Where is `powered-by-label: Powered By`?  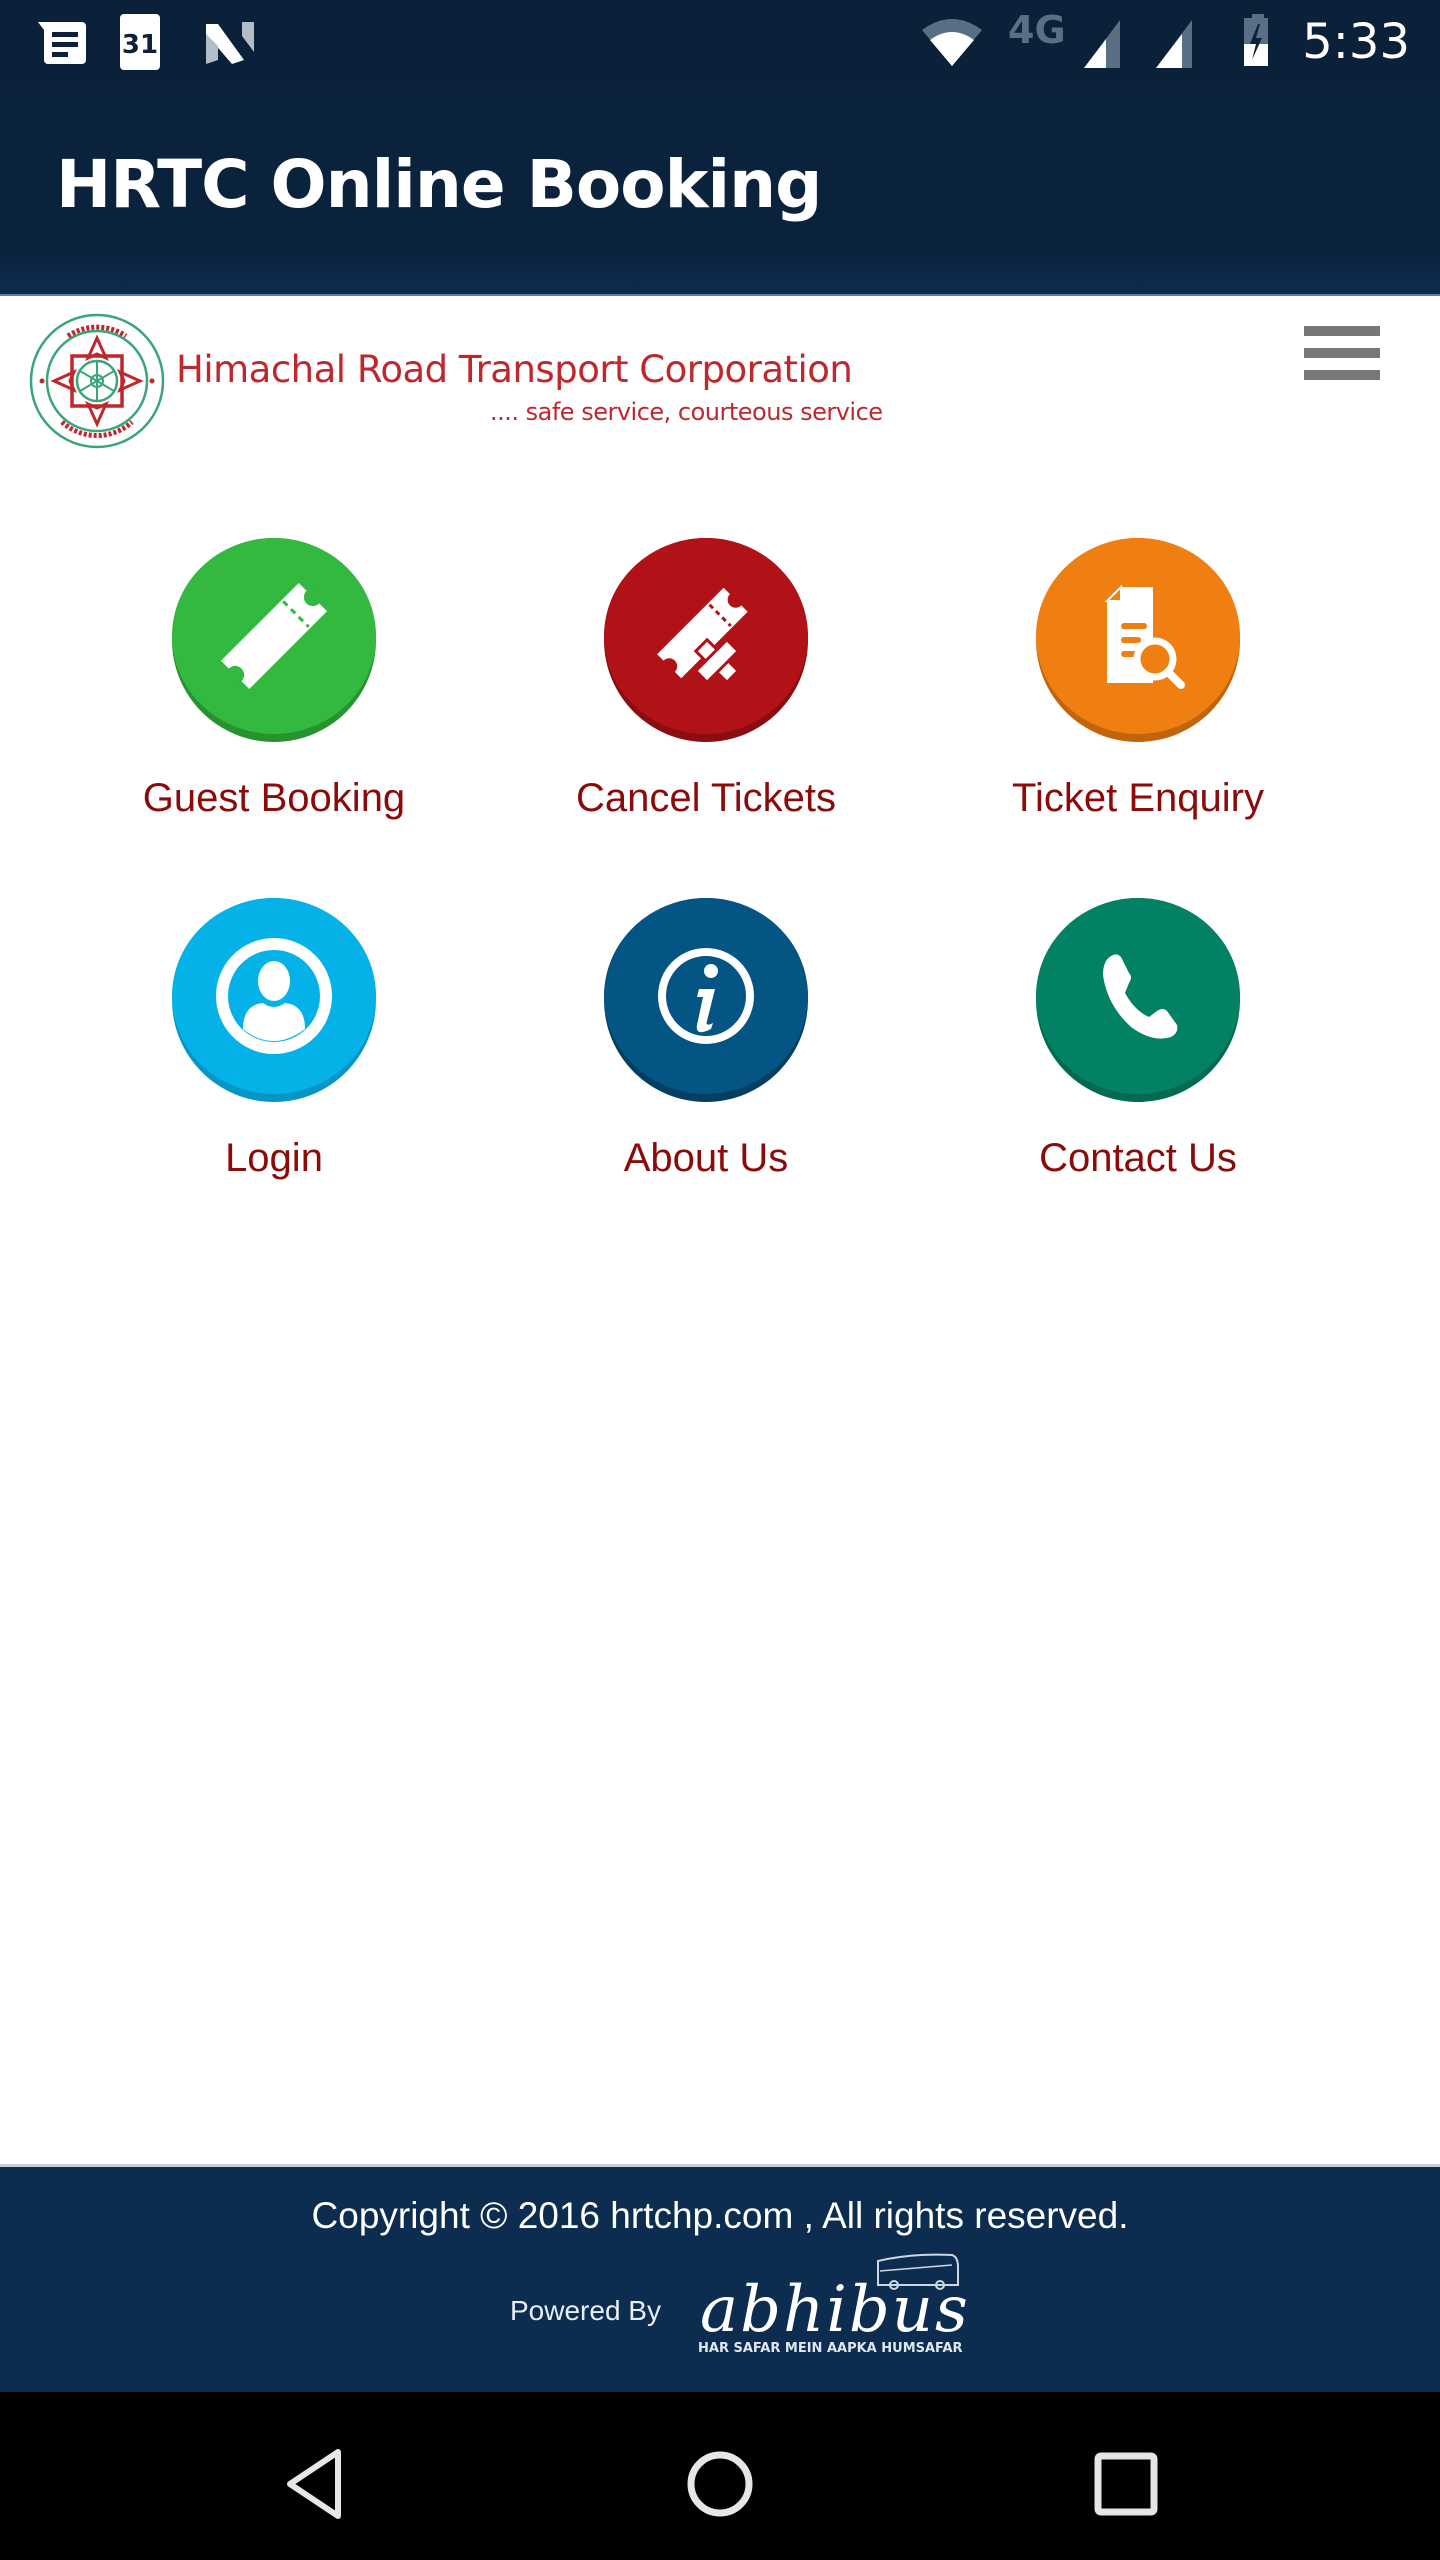
powered-by-label: Powered By is located at coordinates (585, 2310).